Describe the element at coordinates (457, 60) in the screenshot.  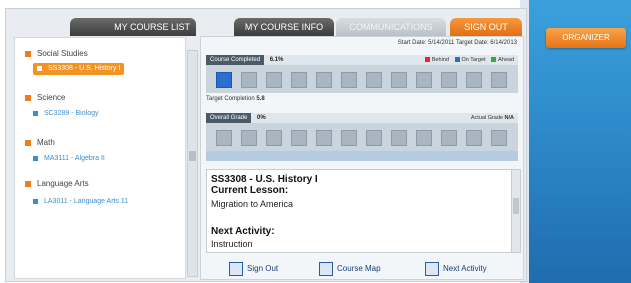
I see `on-target-swatch-icon` at that location.